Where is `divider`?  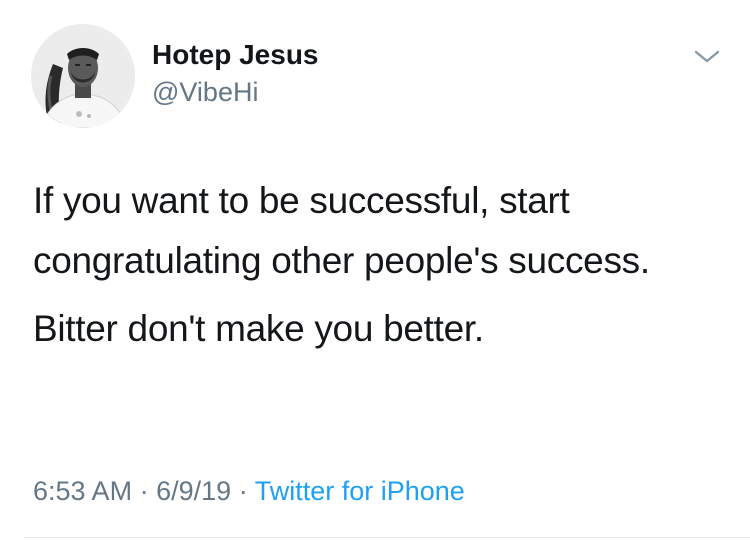
divider is located at coordinates (387, 537).